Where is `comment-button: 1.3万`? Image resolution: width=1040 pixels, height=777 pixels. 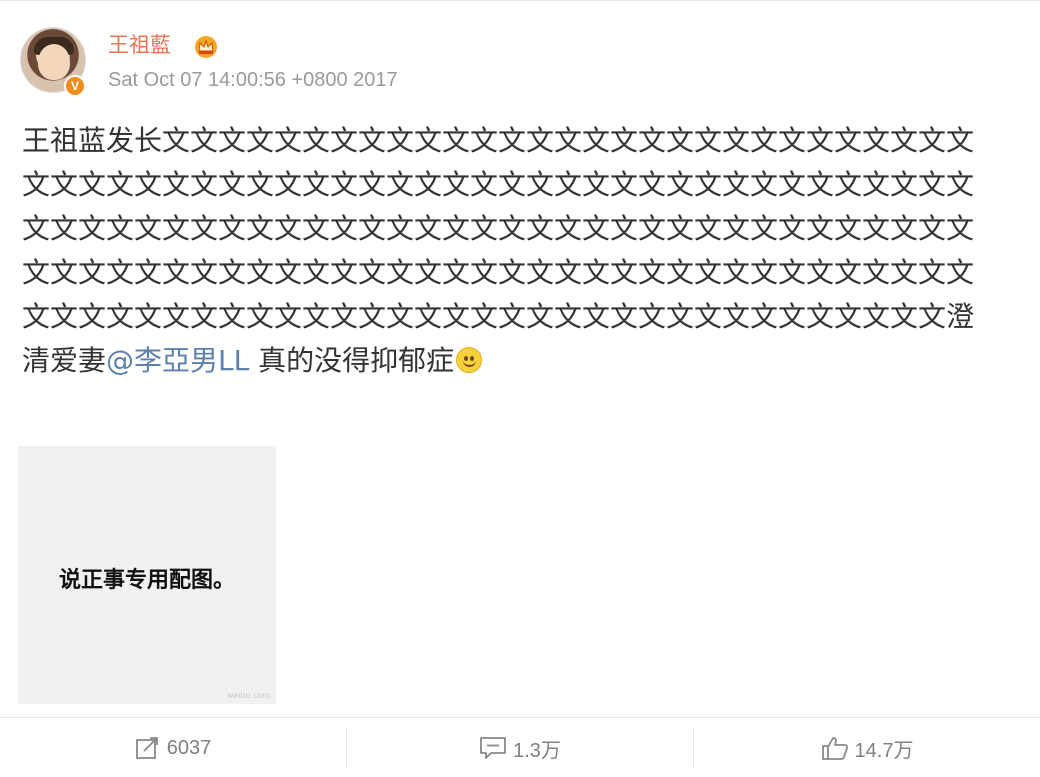 comment-button: 1.3万 is located at coordinates (520, 747).